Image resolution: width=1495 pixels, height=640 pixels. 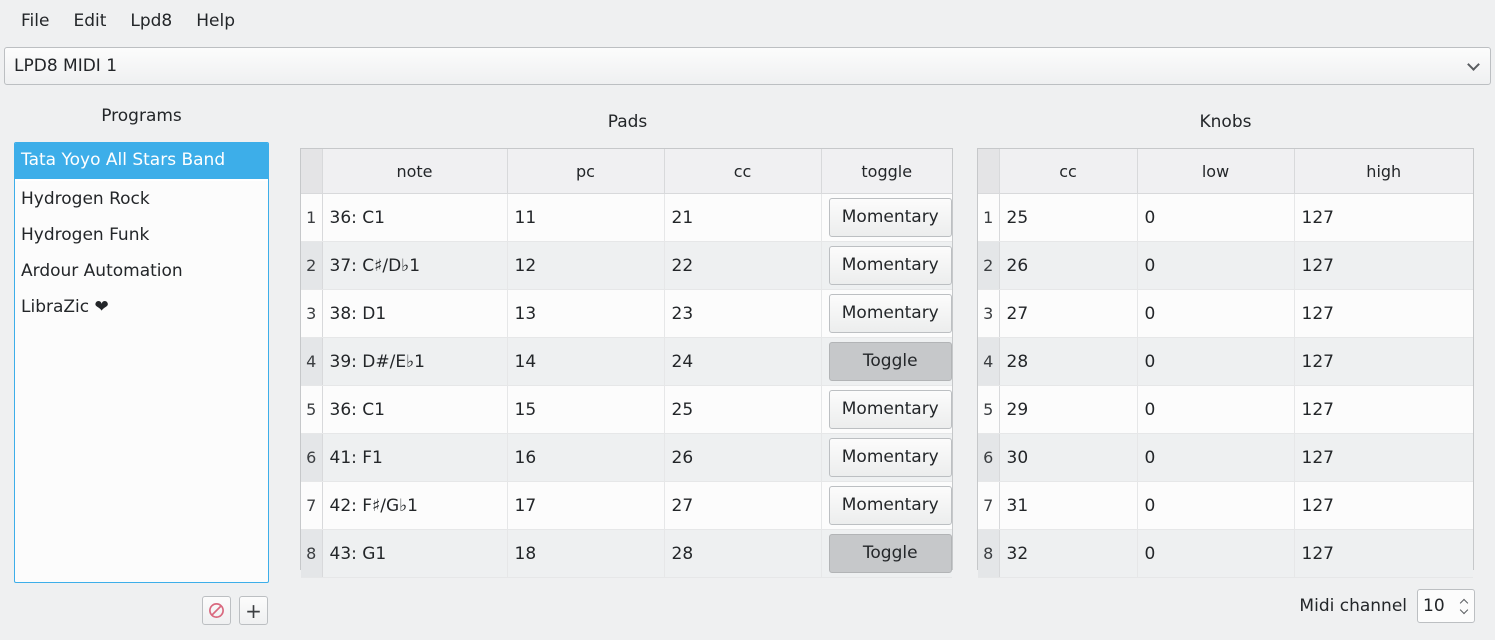 I want to click on table-row: 1 36: C1 11 21 Momentary, so click(x=626, y=217).